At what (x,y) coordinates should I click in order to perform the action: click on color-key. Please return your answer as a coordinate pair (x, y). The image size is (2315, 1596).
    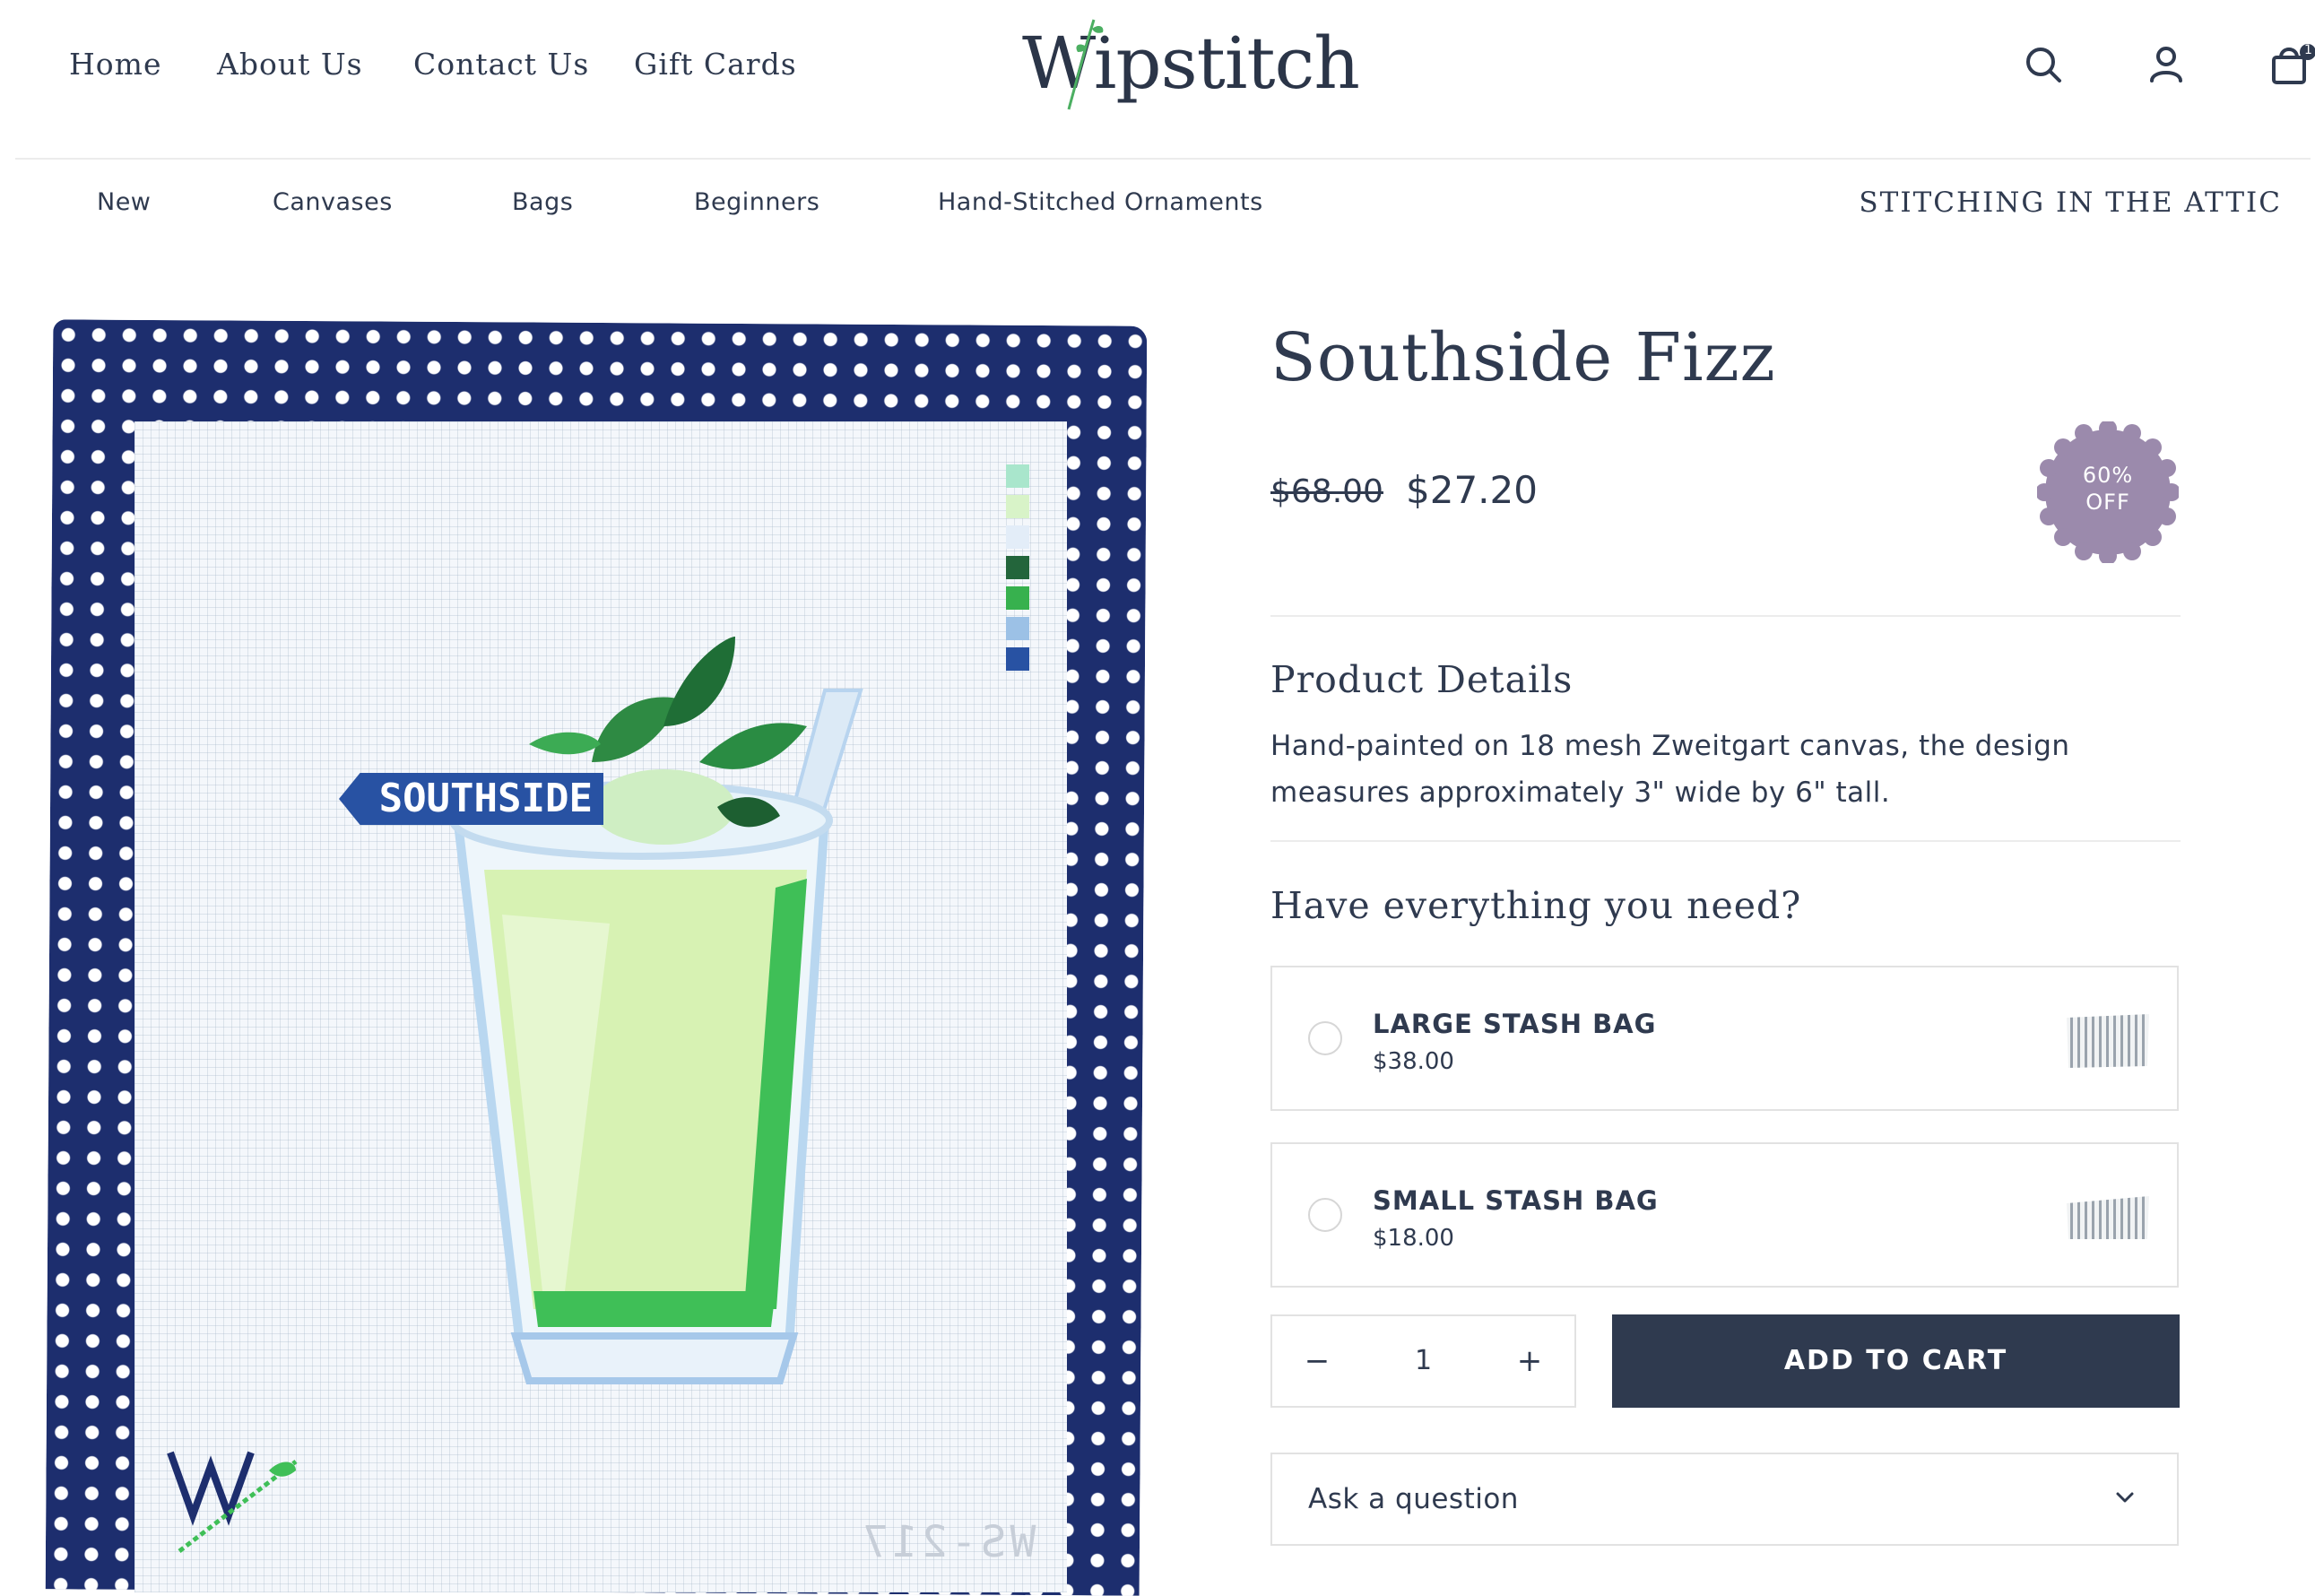
    Looking at the image, I should click on (1017, 567).